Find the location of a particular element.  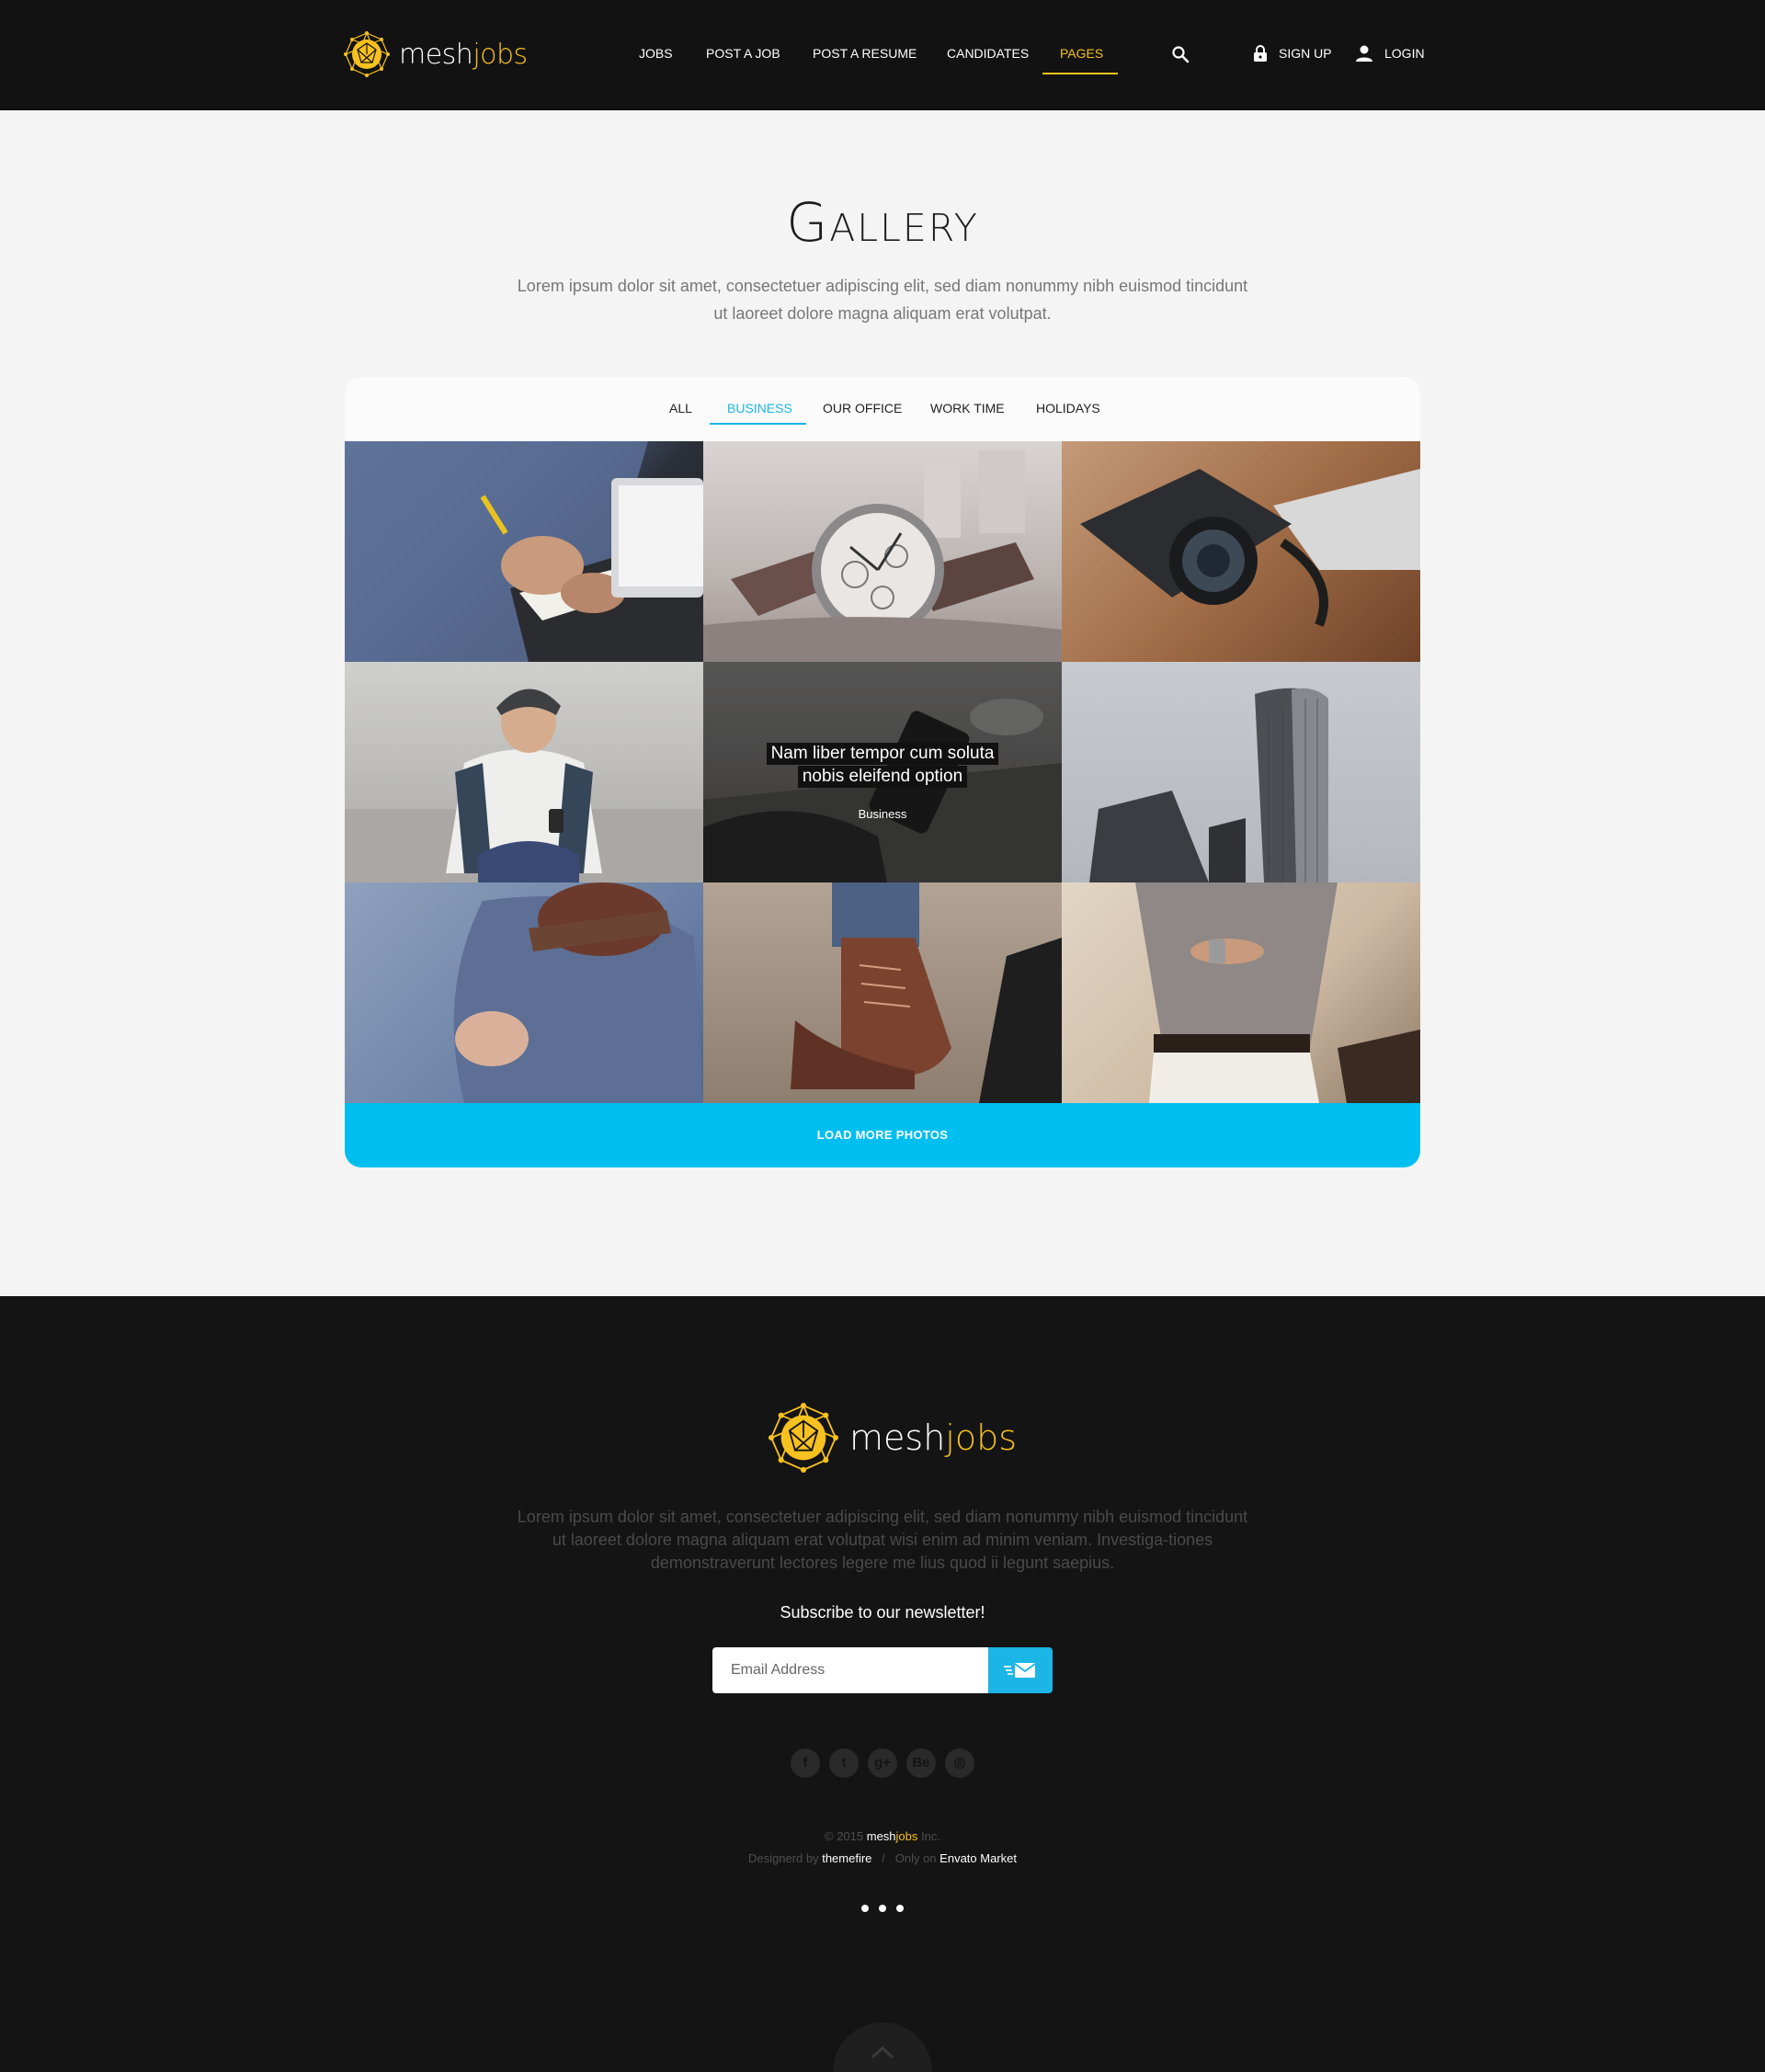

overlay-category: Business is located at coordinates (883, 814).